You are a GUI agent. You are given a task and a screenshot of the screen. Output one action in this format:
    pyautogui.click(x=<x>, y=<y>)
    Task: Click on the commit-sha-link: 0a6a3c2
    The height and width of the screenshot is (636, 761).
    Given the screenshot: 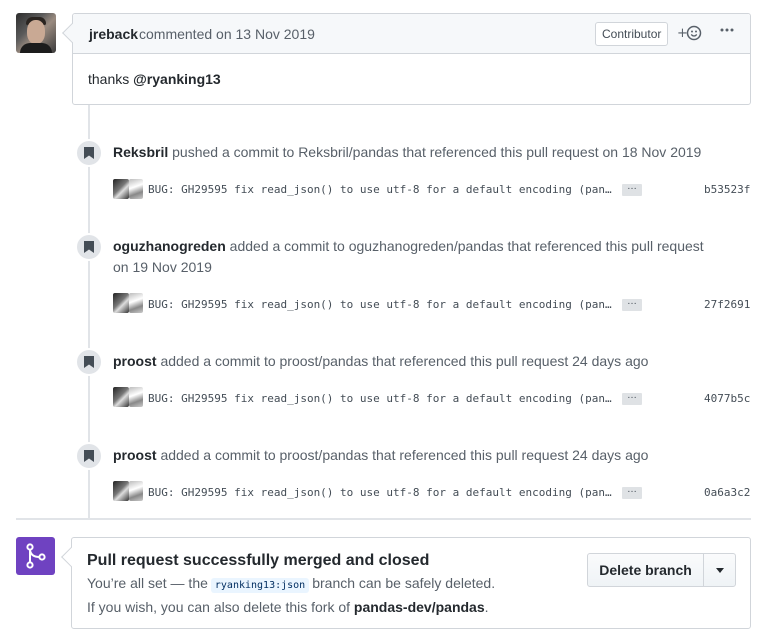 What is the action you would take?
    pyautogui.click(x=727, y=492)
    